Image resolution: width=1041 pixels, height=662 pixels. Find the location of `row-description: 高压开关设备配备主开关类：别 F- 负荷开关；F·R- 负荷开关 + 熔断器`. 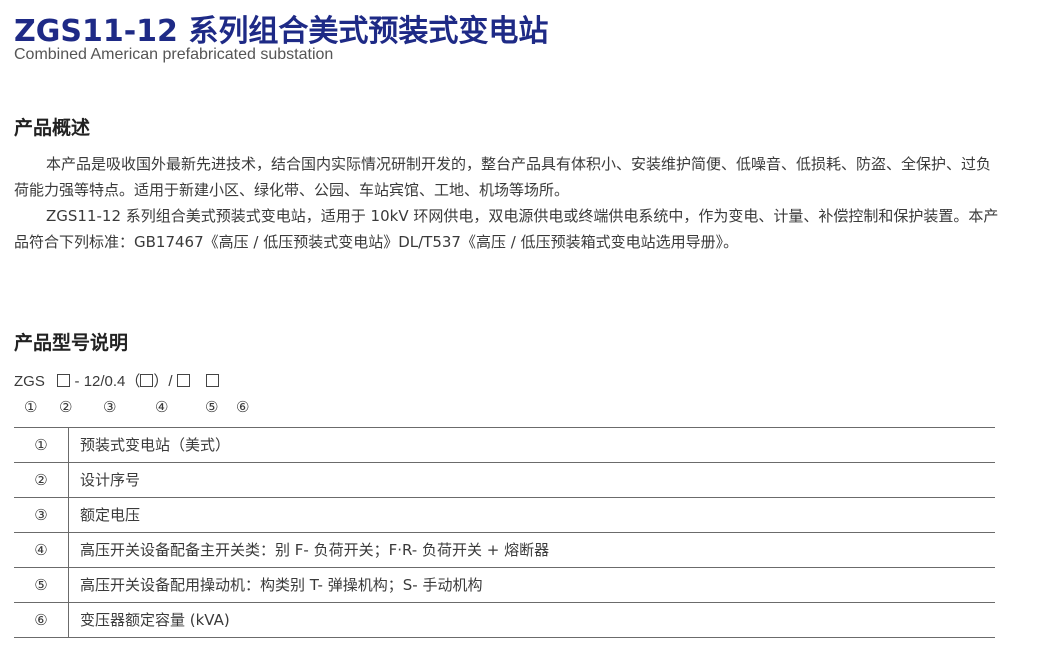

row-description: 高压开关设备配备主开关类：别 F- 负荷开关；F·R- 负荷开关 + 熔断器 is located at coordinates (315, 550).